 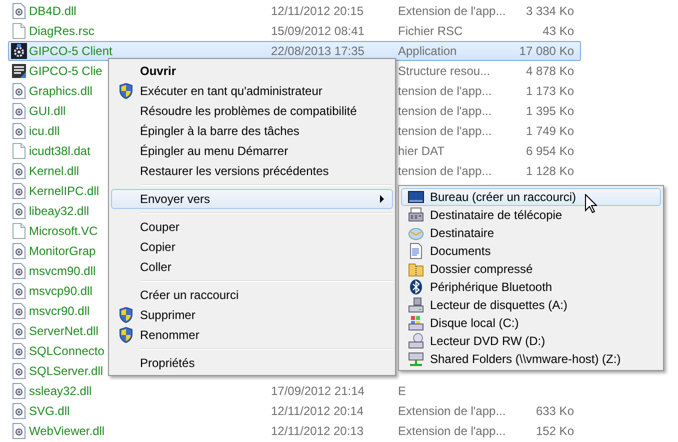 What do you see at coordinates (64, 191) in the screenshot?
I see `file-name: KernelIPC.dll` at bounding box center [64, 191].